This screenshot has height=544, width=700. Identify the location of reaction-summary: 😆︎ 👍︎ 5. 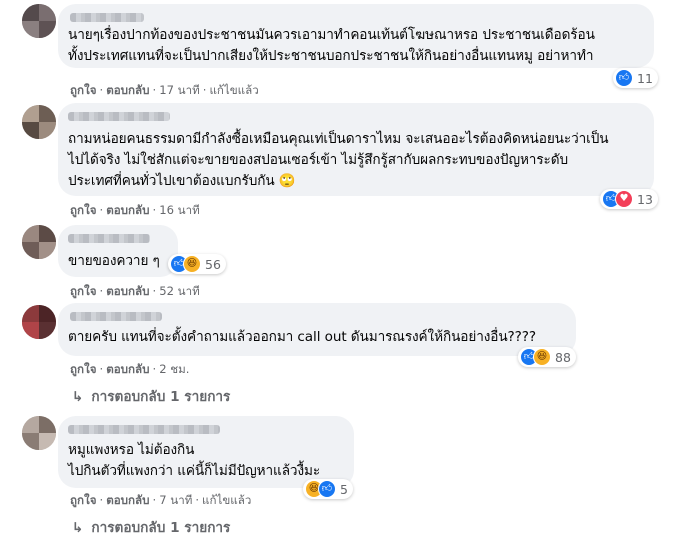
(328, 489).